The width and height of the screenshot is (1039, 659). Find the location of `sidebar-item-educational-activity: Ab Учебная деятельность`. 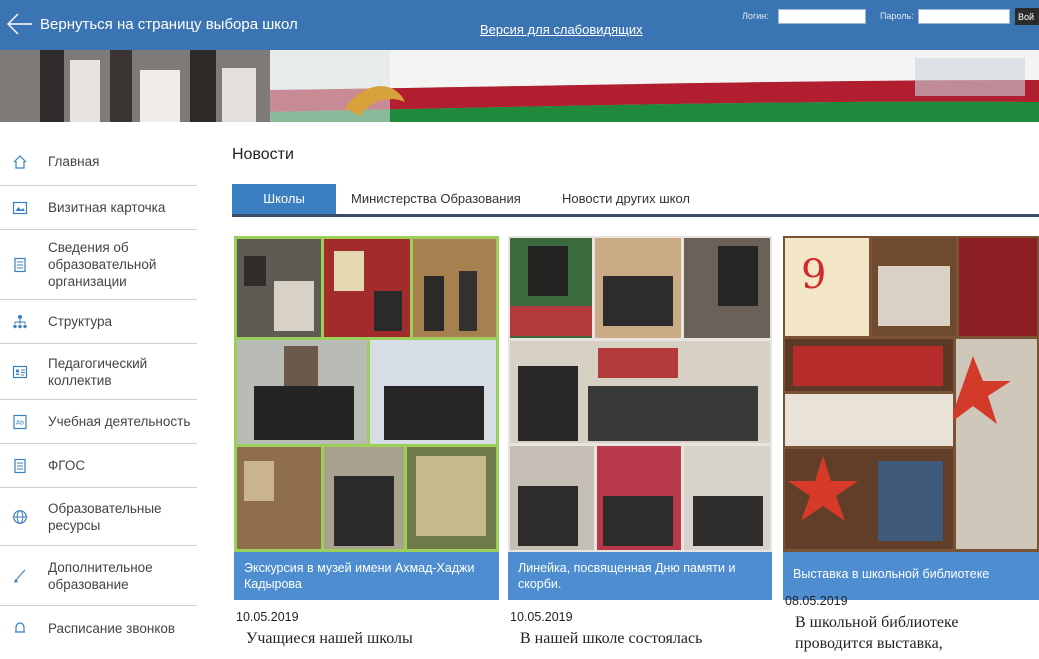

sidebar-item-educational-activity: Ab Учебная деятельность is located at coordinates (98, 422).